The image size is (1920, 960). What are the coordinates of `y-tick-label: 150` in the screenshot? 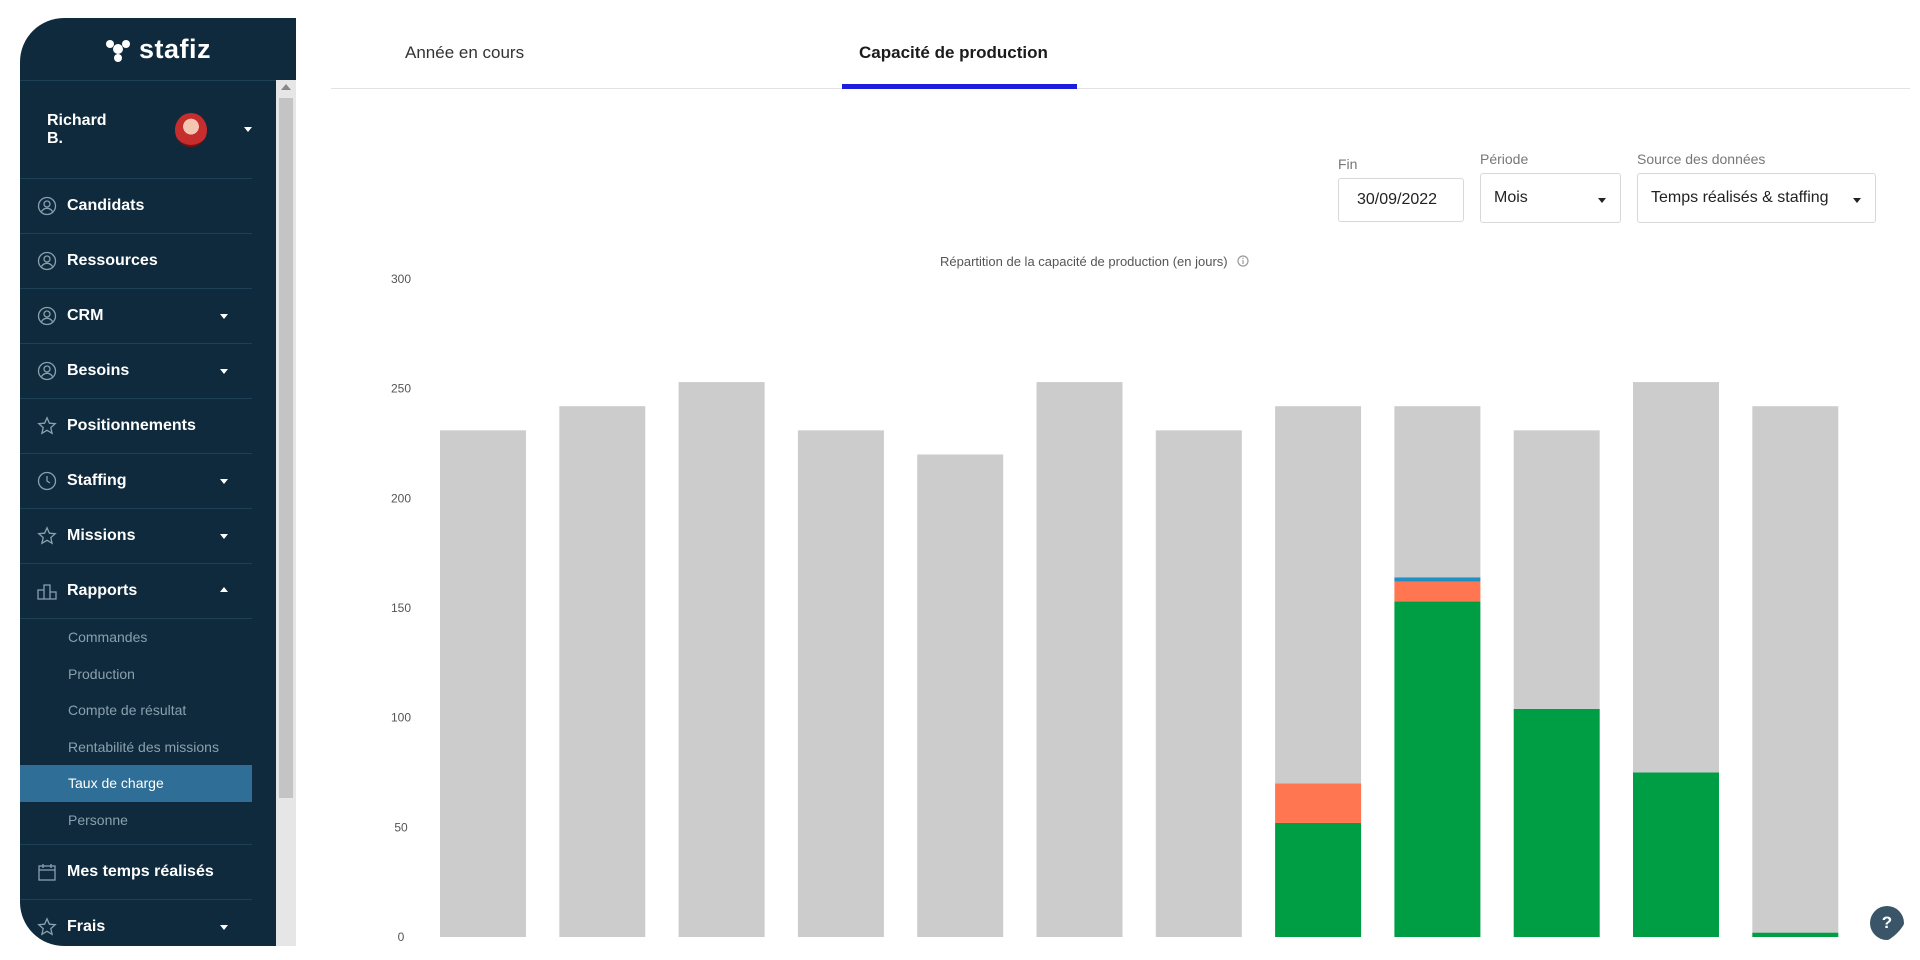 It's located at (401, 608).